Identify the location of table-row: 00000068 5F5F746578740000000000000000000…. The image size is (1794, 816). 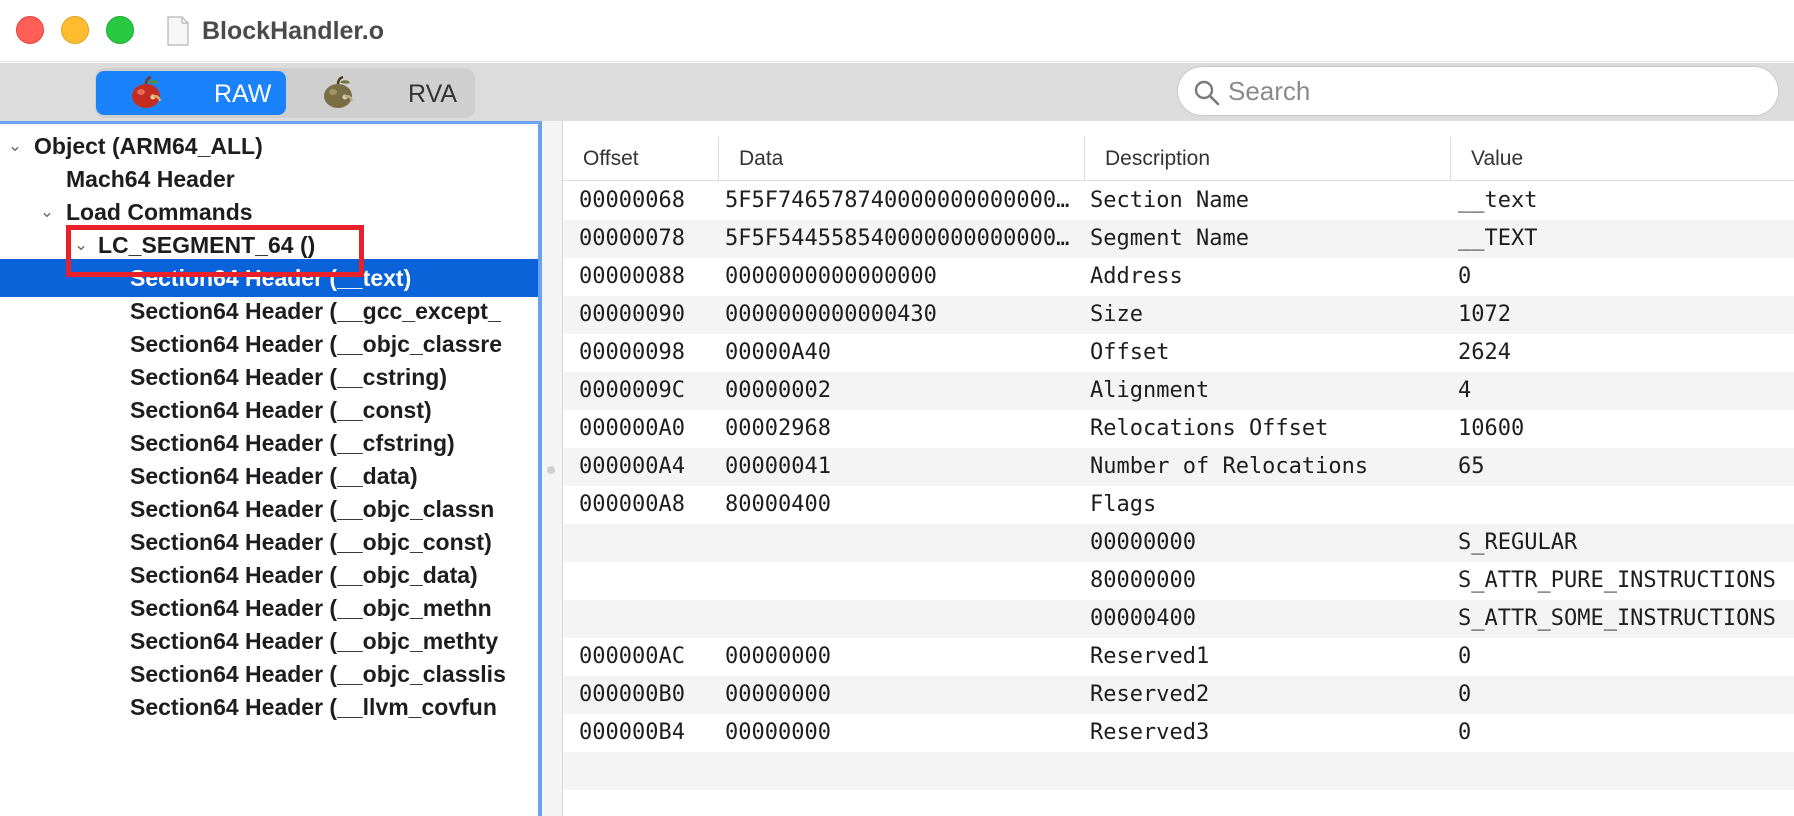
(1178, 201).